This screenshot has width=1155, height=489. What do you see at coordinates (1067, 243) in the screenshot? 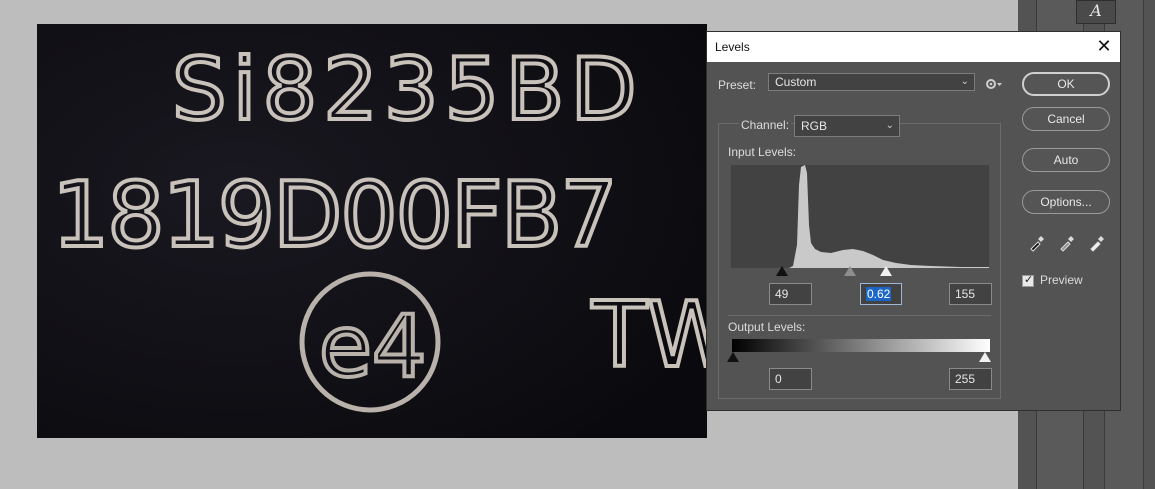
I see `gray-eyedropper-icon` at bounding box center [1067, 243].